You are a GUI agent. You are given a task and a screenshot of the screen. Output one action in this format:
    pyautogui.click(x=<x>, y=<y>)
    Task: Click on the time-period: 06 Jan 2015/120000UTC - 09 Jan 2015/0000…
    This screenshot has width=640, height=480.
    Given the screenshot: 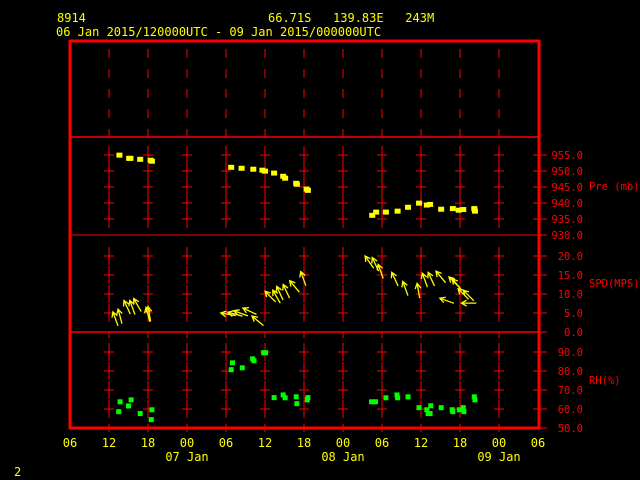 What is the action you would take?
    pyautogui.click(x=218, y=32)
    